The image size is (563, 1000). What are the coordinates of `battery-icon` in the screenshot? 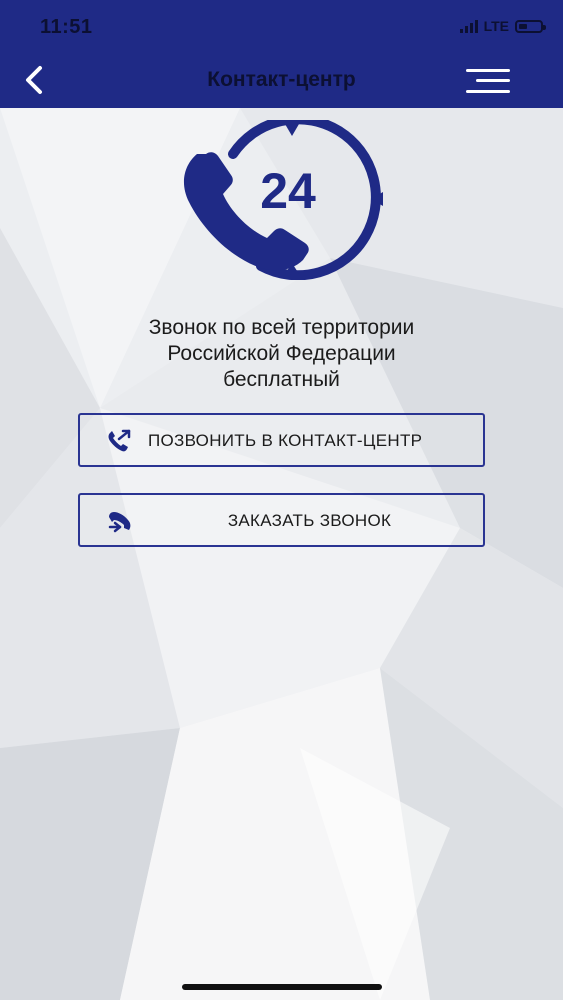 It's located at (530, 26).